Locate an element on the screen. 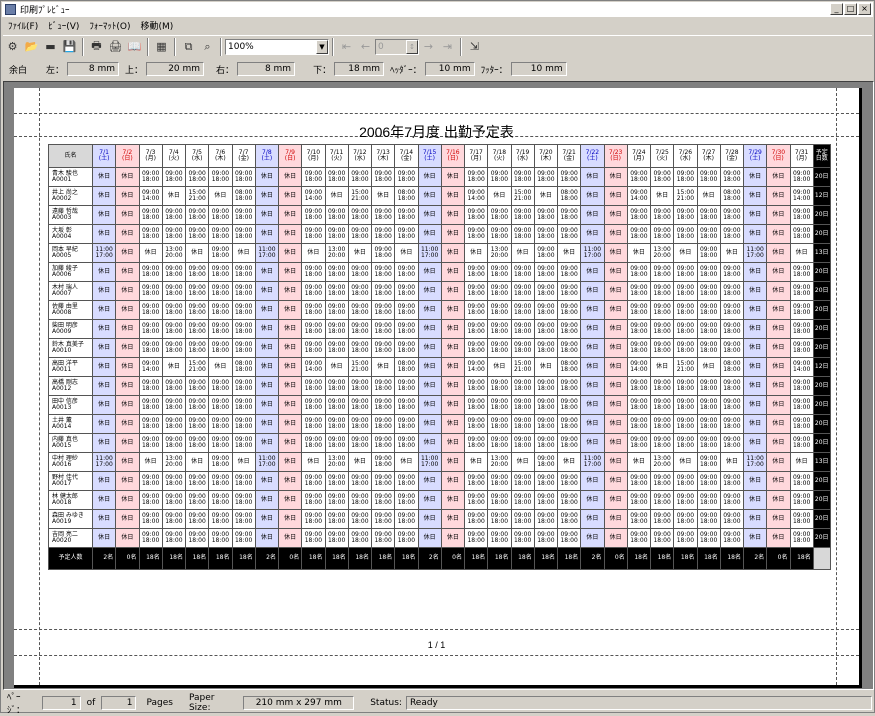  exit-icon: ⇲ is located at coordinates (474, 47).